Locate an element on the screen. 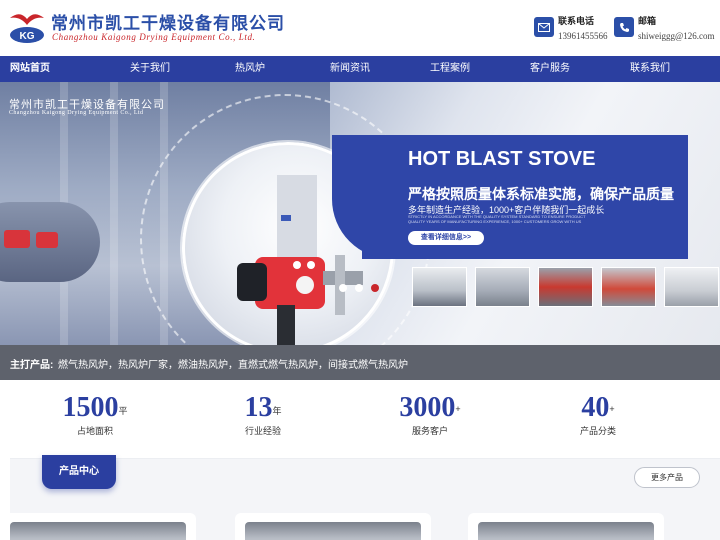  email-label: 邮箱 is located at coordinates (647, 21).